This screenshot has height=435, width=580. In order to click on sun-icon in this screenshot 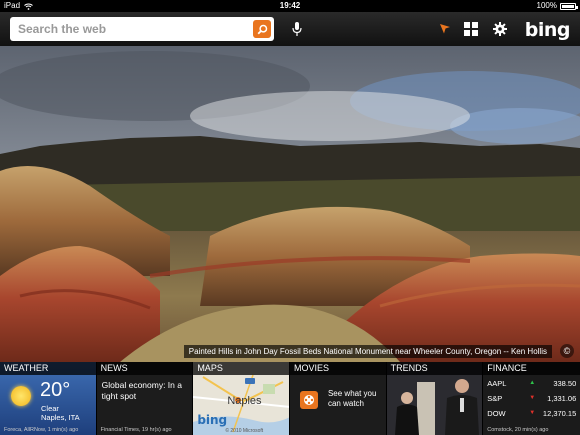, I will do `click(21, 396)`.